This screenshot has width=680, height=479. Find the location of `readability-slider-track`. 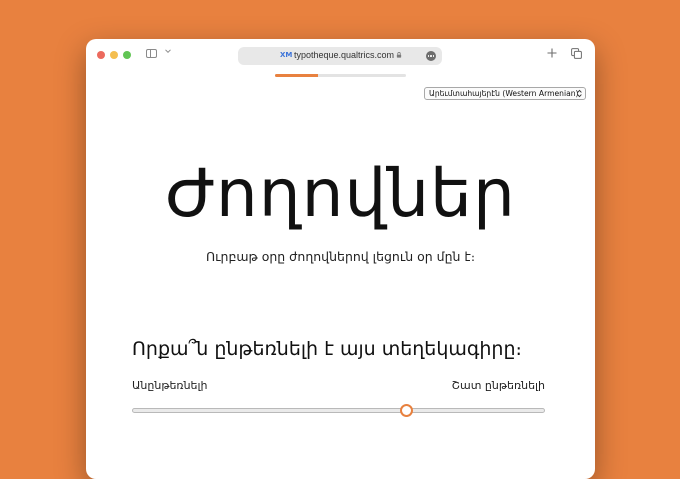

readability-slider-track is located at coordinates (338, 410).